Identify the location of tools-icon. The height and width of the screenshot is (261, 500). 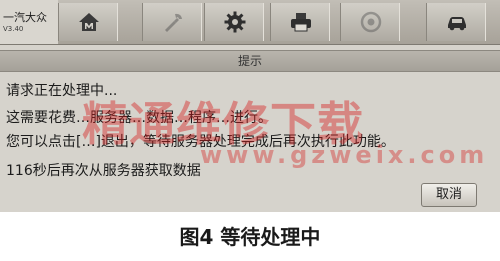
(173, 22).